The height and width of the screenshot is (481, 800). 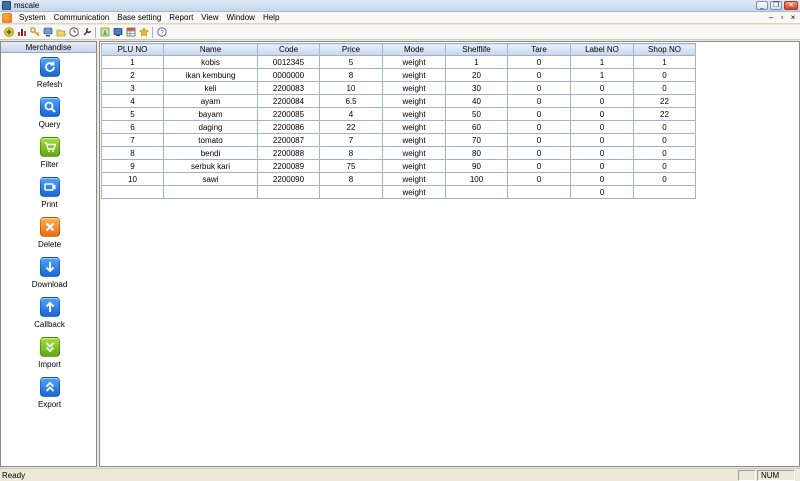 I want to click on column-header-code: Code, so click(x=288, y=49).